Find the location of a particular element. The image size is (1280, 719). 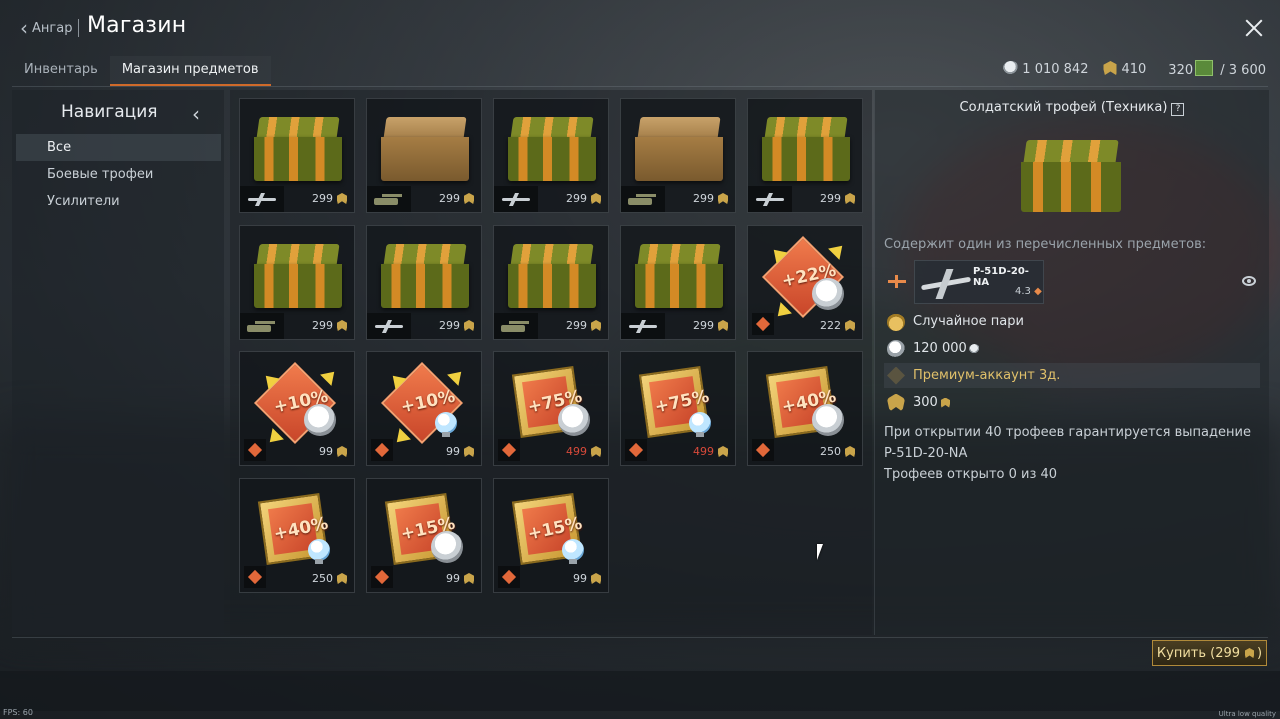

trophy-crate-image is located at coordinates (1071, 176).